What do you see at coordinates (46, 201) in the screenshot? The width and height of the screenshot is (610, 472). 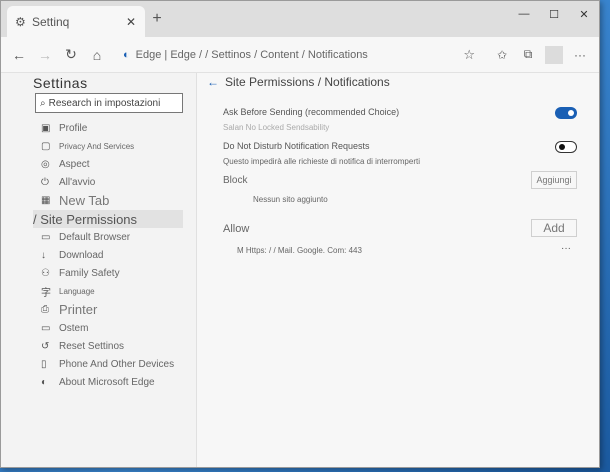 I see `new-tab-icon: ▦` at bounding box center [46, 201].